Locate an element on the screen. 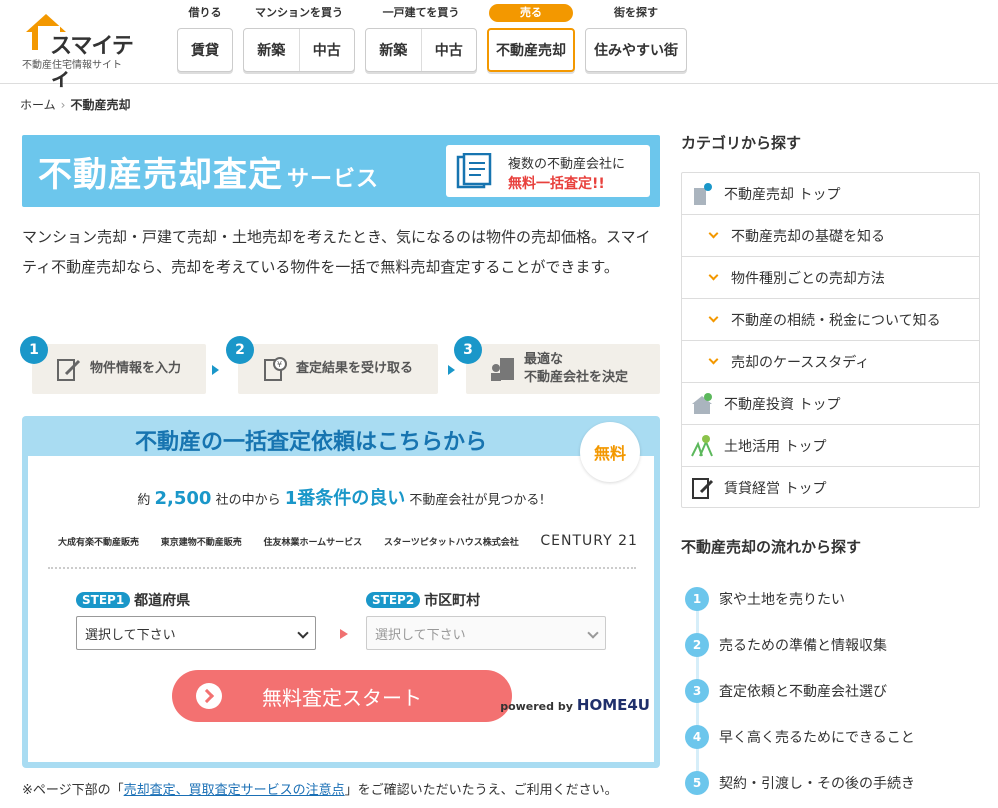 The height and width of the screenshot is (808, 998). category-item-sell: 不動産売却 トップ is located at coordinates (830, 194).